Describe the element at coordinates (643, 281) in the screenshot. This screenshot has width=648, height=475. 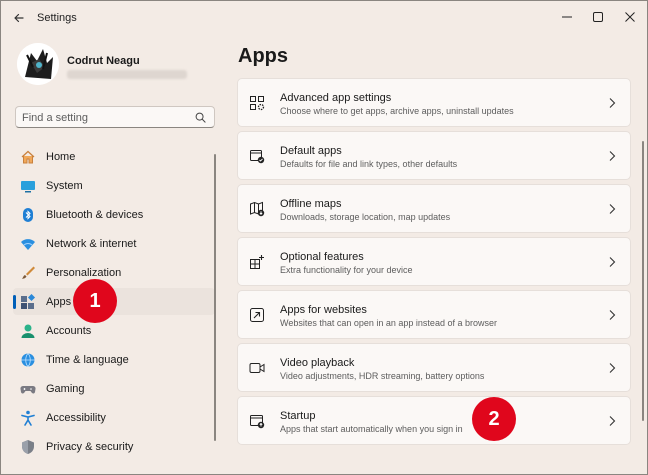
I see `content-scrollbar` at that location.